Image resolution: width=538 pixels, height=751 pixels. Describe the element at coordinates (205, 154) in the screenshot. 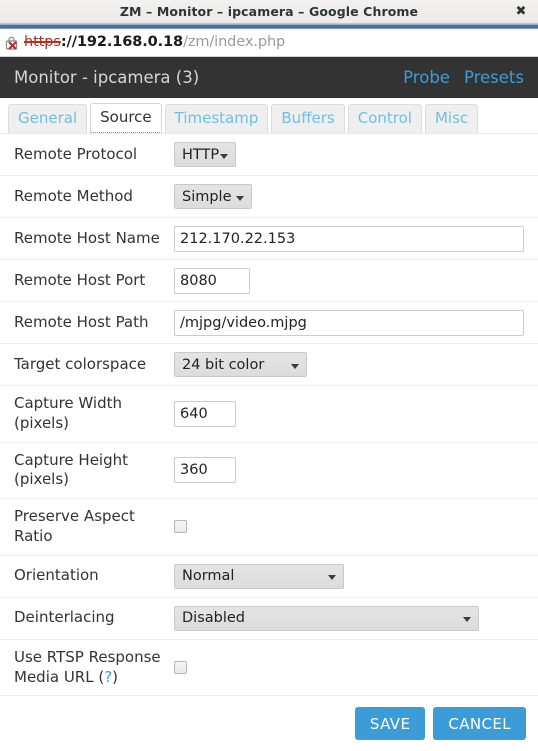

I see `remote-protocol-select: HTTP` at that location.